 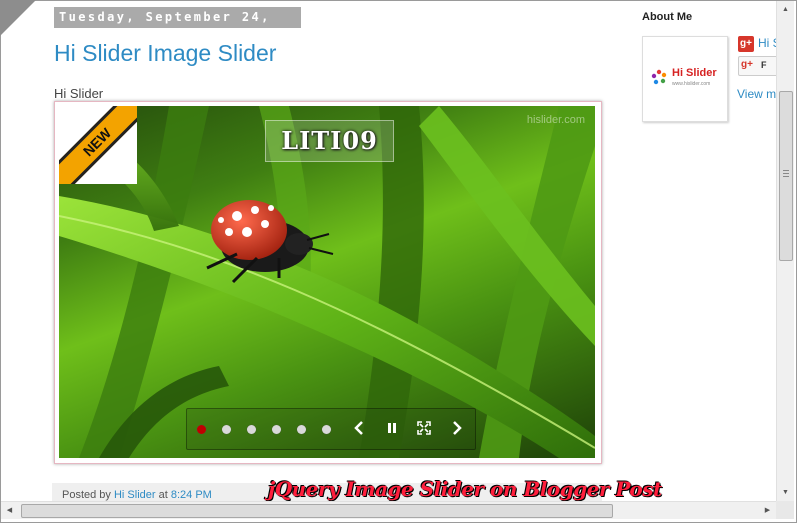 What do you see at coordinates (691, 84) in the screenshot?
I see `profile-logo-subtext: www.hislider.com` at bounding box center [691, 84].